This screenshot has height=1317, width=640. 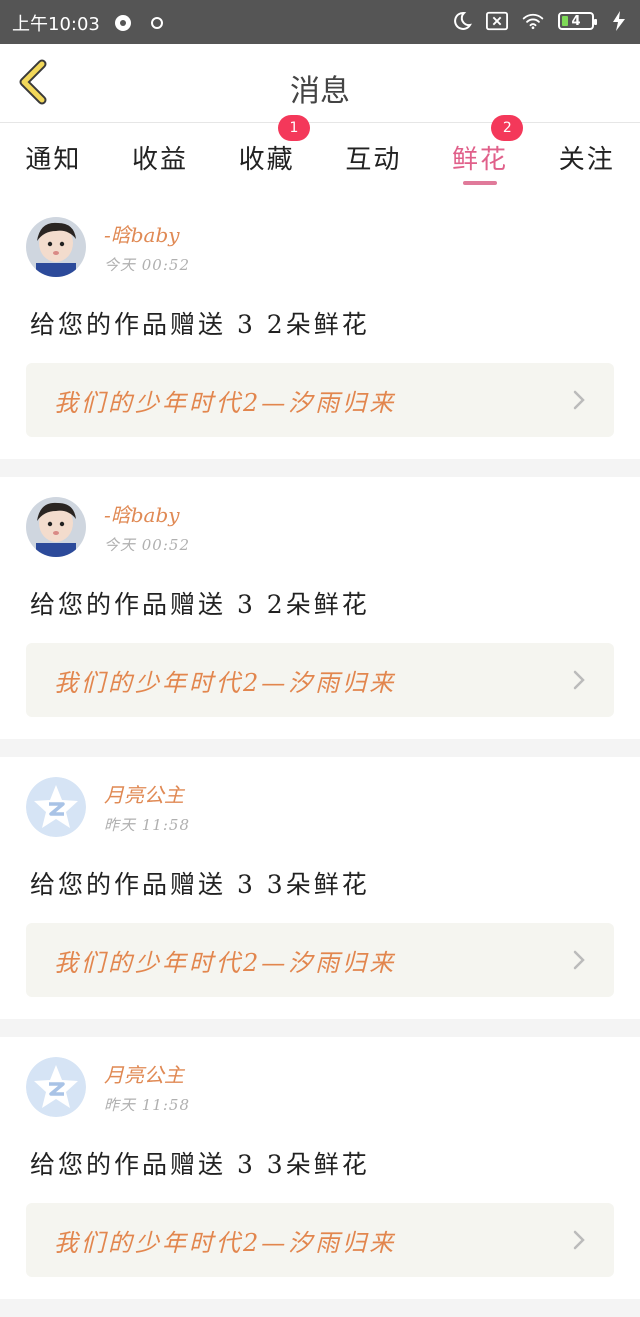 I want to click on charging-icon, so click(x=619, y=21).